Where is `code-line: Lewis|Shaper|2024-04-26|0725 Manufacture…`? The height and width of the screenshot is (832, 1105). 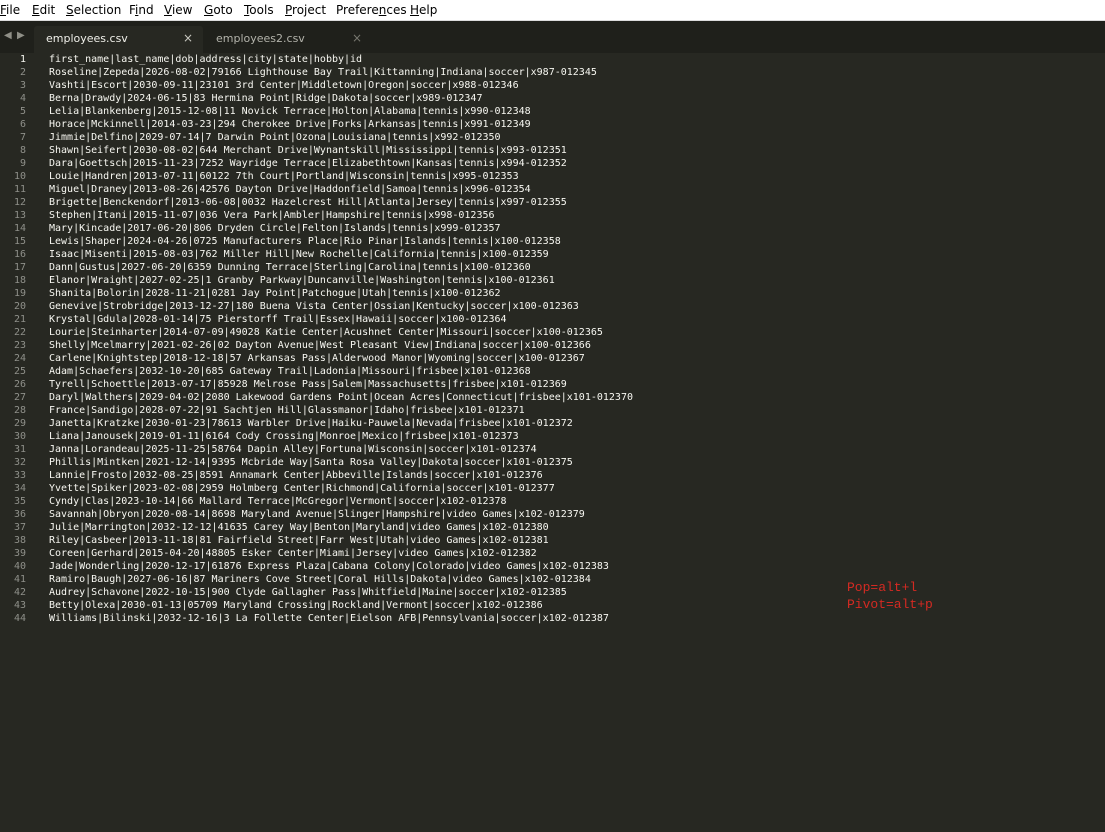 code-line: Lewis|Shaper|2024-04-26|0725 Manufacture… is located at coordinates (341, 241).